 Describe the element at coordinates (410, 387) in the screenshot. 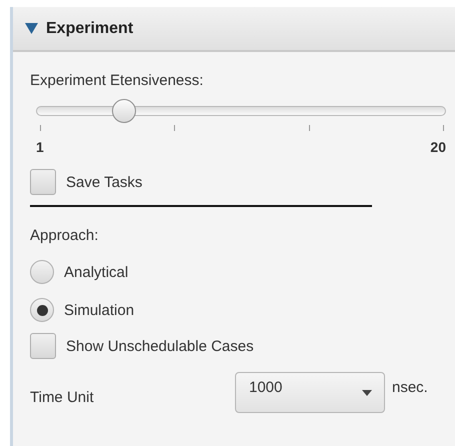

I see `unit-label: nsec.` at that location.